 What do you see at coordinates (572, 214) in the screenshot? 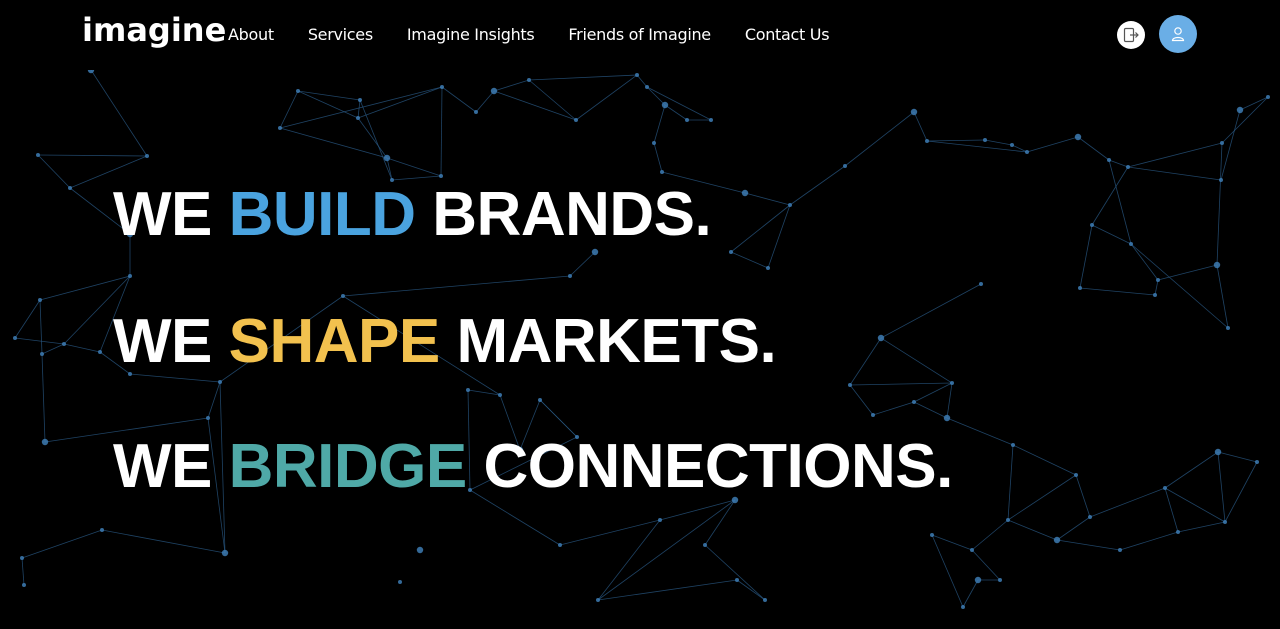
I see `hero-suffix: BRANDS.` at bounding box center [572, 214].